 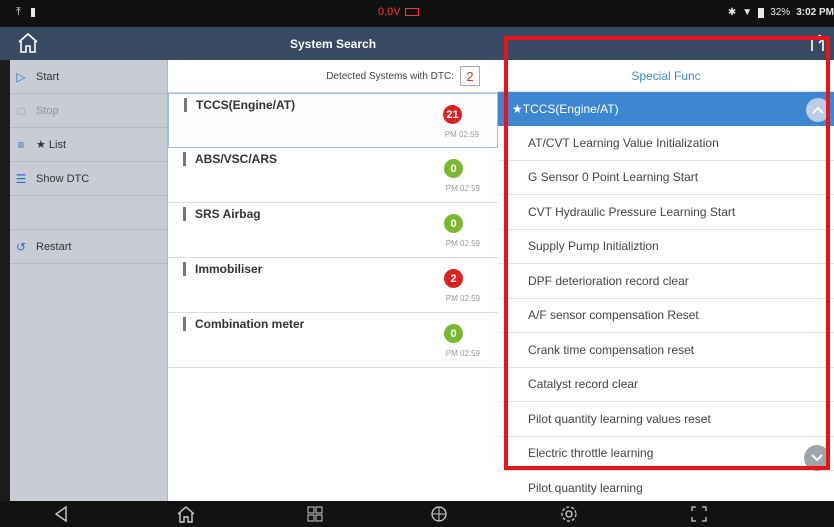 What do you see at coordinates (666, 350) in the screenshot?
I see `special-func-item: Crank time compensation reset` at bounding box center [666, 350].